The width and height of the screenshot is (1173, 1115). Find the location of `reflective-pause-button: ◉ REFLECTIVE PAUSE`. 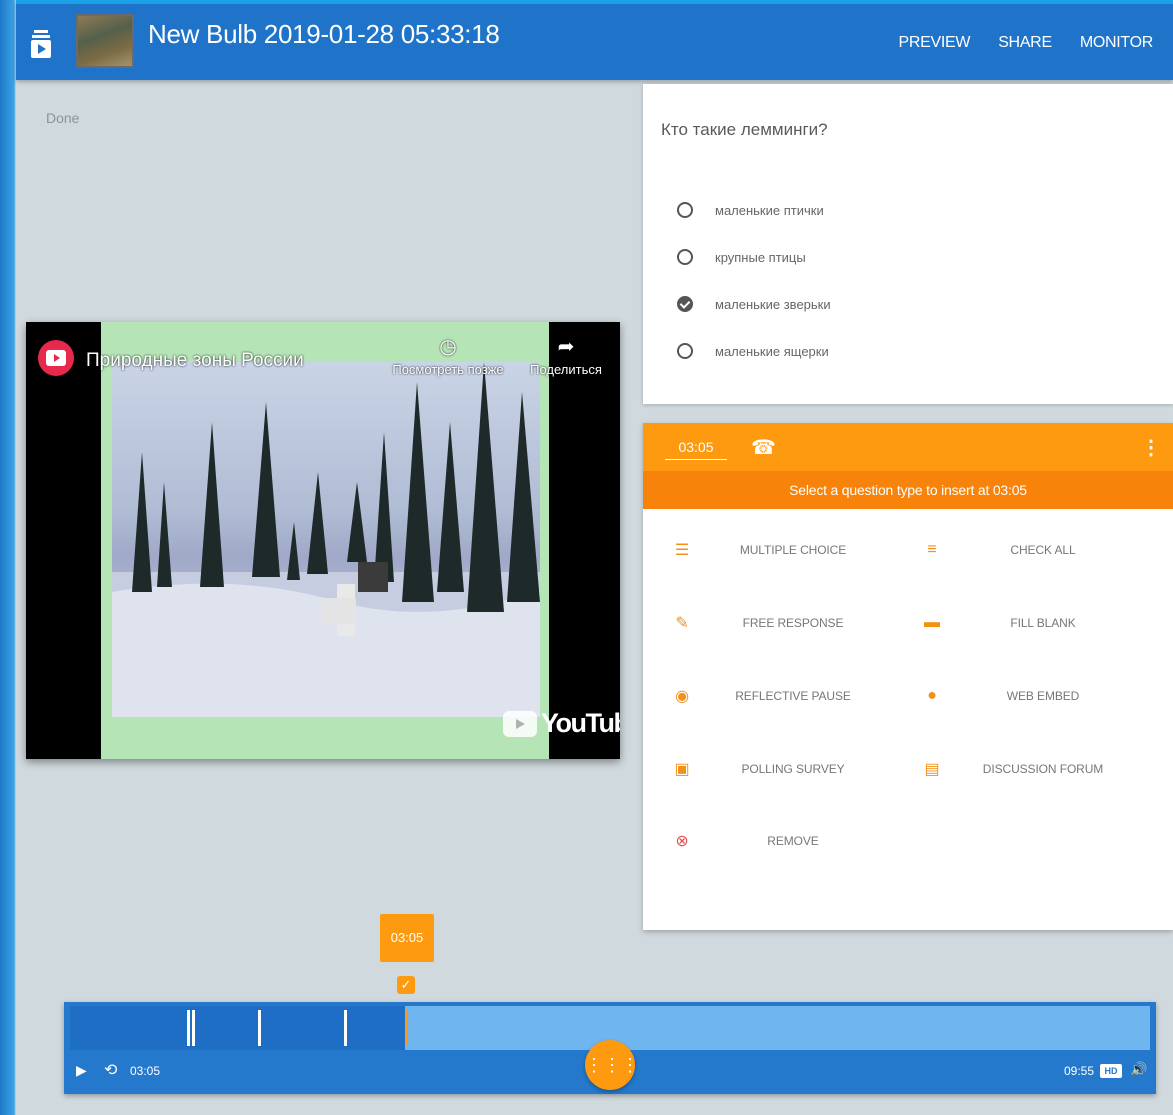

reflective-pause-button: ◉ REFLECTIVE PAUSE is located at coordinates (782, 696).